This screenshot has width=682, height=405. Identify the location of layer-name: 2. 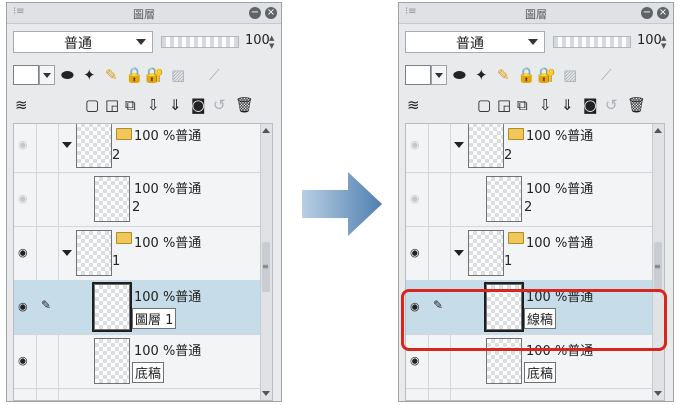
(528, 207).